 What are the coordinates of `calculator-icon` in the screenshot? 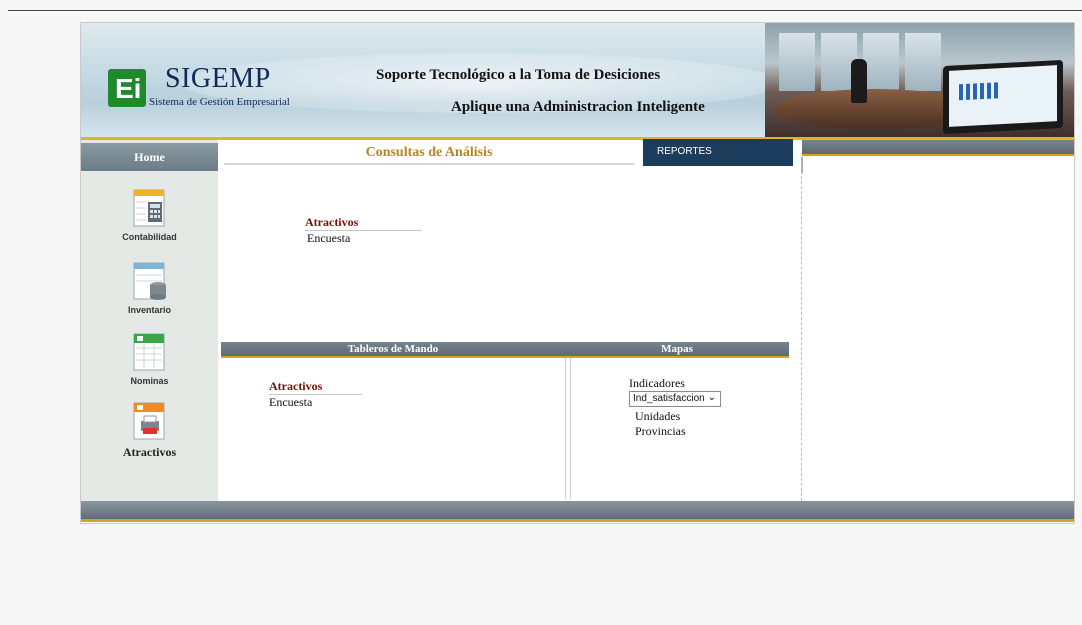 It's located at (150, 208).